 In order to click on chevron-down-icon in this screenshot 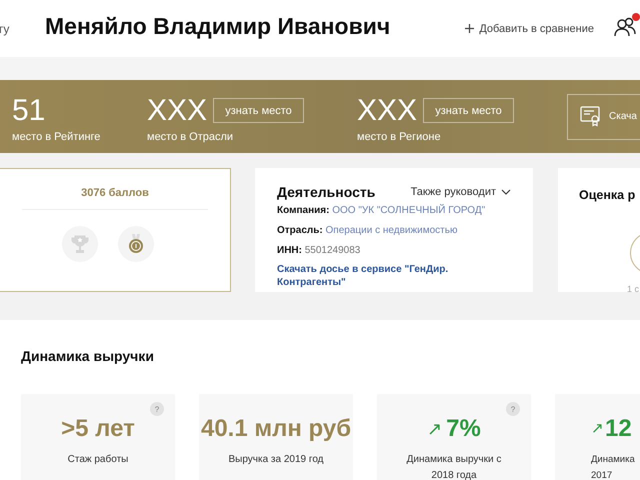, I will do `click(506, 192)`.